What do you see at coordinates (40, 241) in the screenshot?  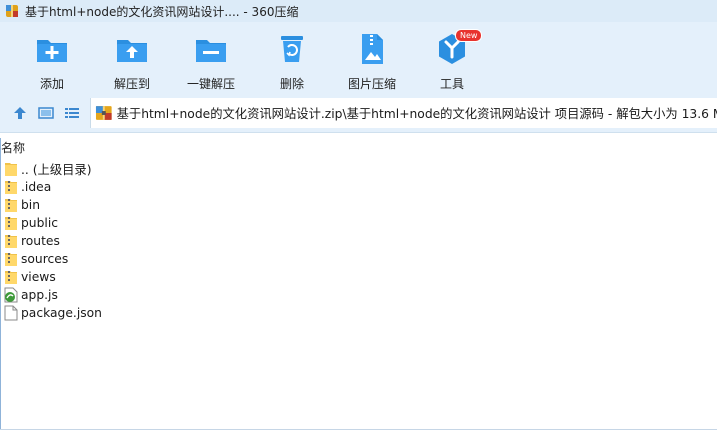 I see `file-name: routes` at bounding box center [40, 241].